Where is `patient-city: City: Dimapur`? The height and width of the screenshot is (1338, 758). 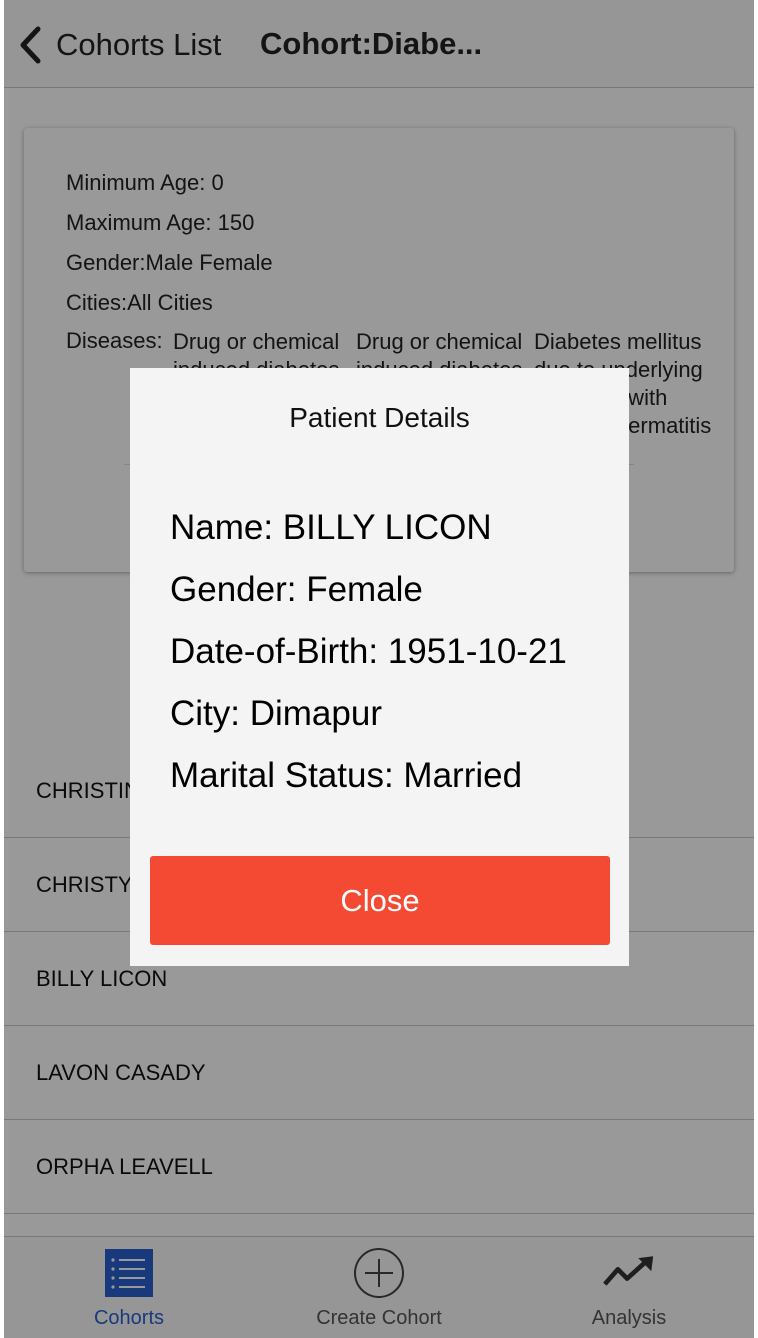 patient-city: City: Dimapur is located at coordinates (276, 713).